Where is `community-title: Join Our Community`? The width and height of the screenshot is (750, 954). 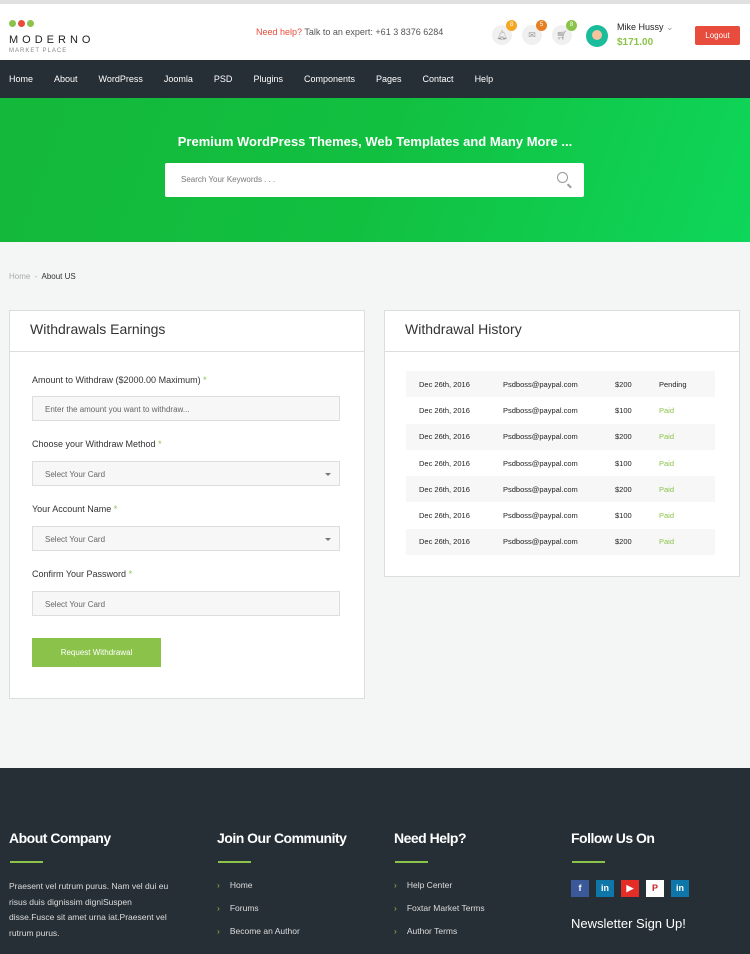
community-title: Join Our Community is located at coordinates (282, 838).